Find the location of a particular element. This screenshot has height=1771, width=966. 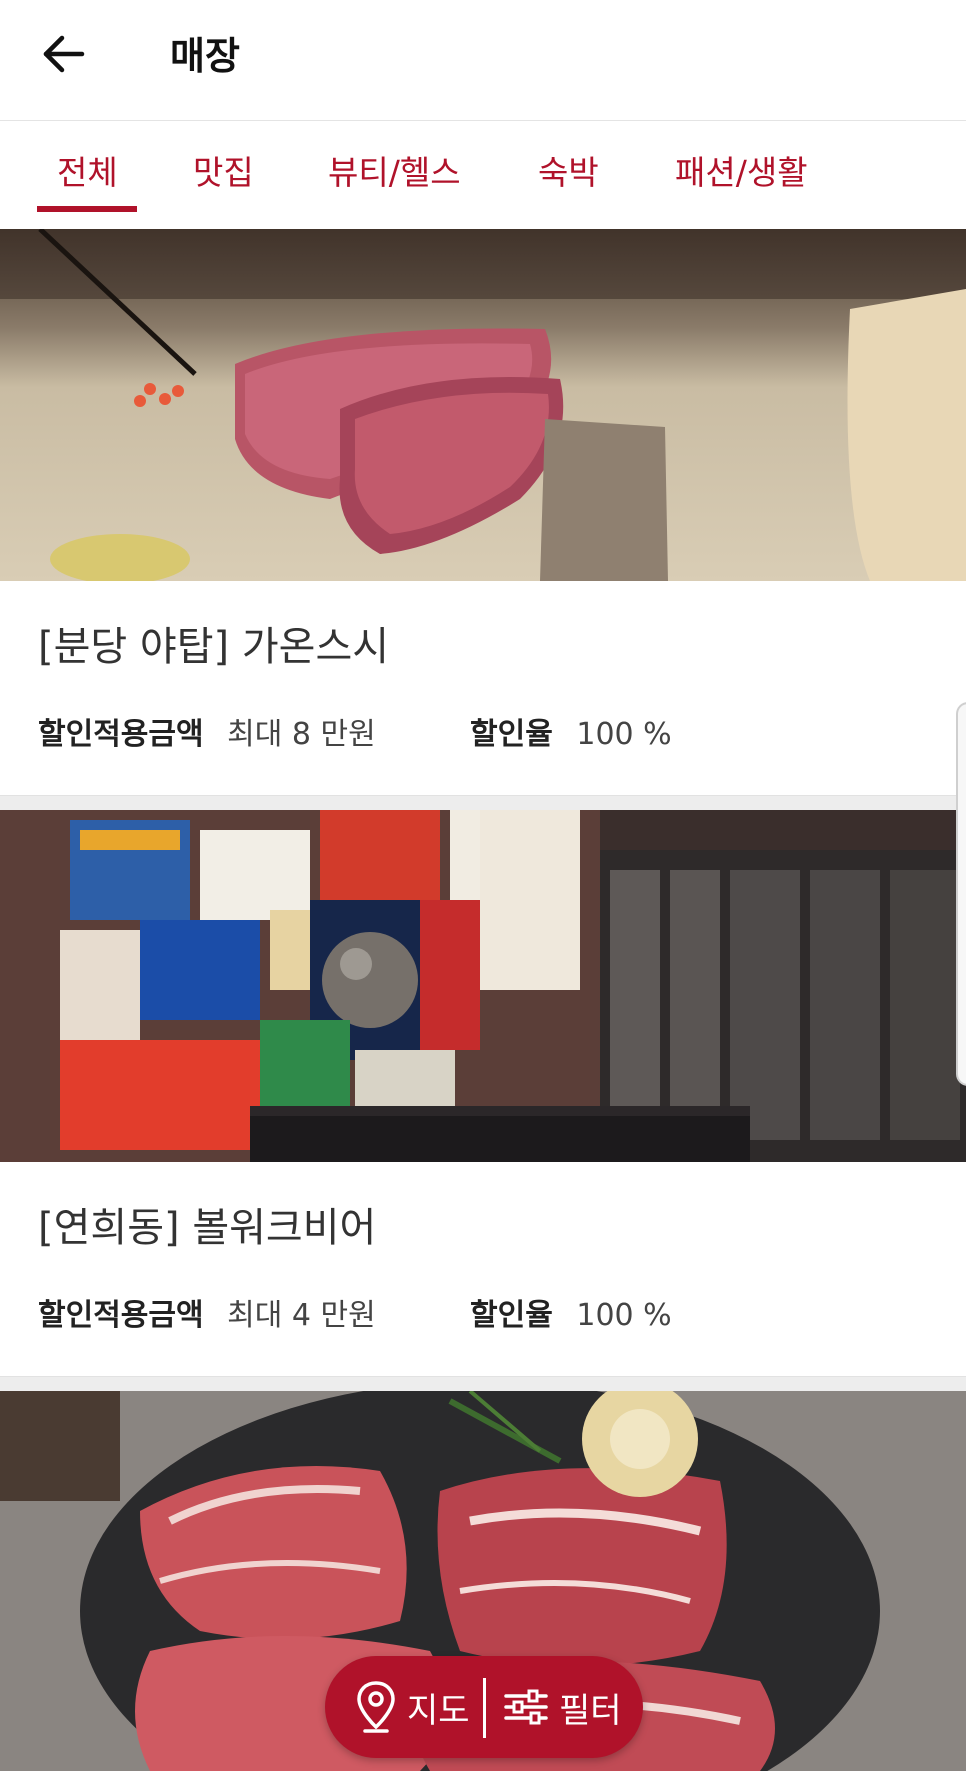

tab-all: 전체 is located at coordinates (87, 173).